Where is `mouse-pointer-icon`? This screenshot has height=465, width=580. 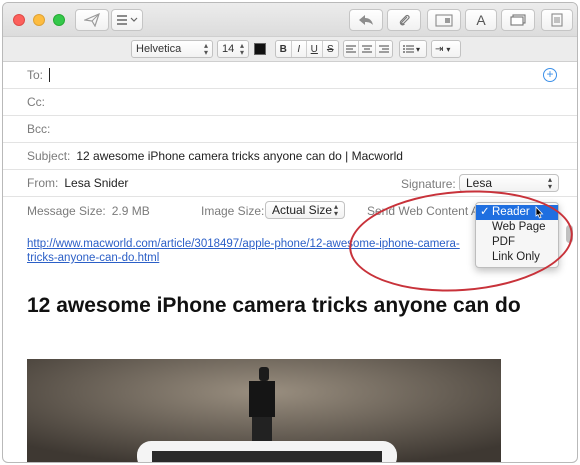 mouse-pointer-icon is located at coordinates (539, 212).